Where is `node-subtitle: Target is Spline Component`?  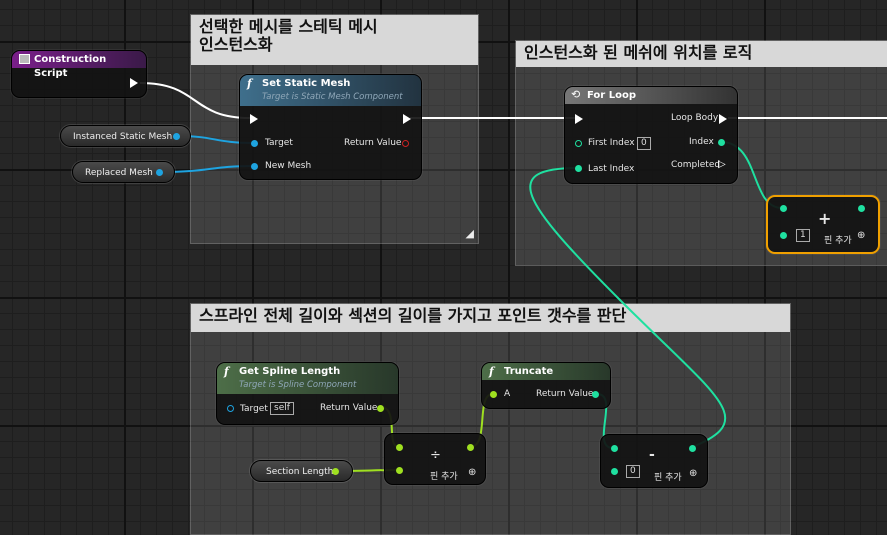
node-subtitle: Target is Spline Component is located at coordinates (298, 385).